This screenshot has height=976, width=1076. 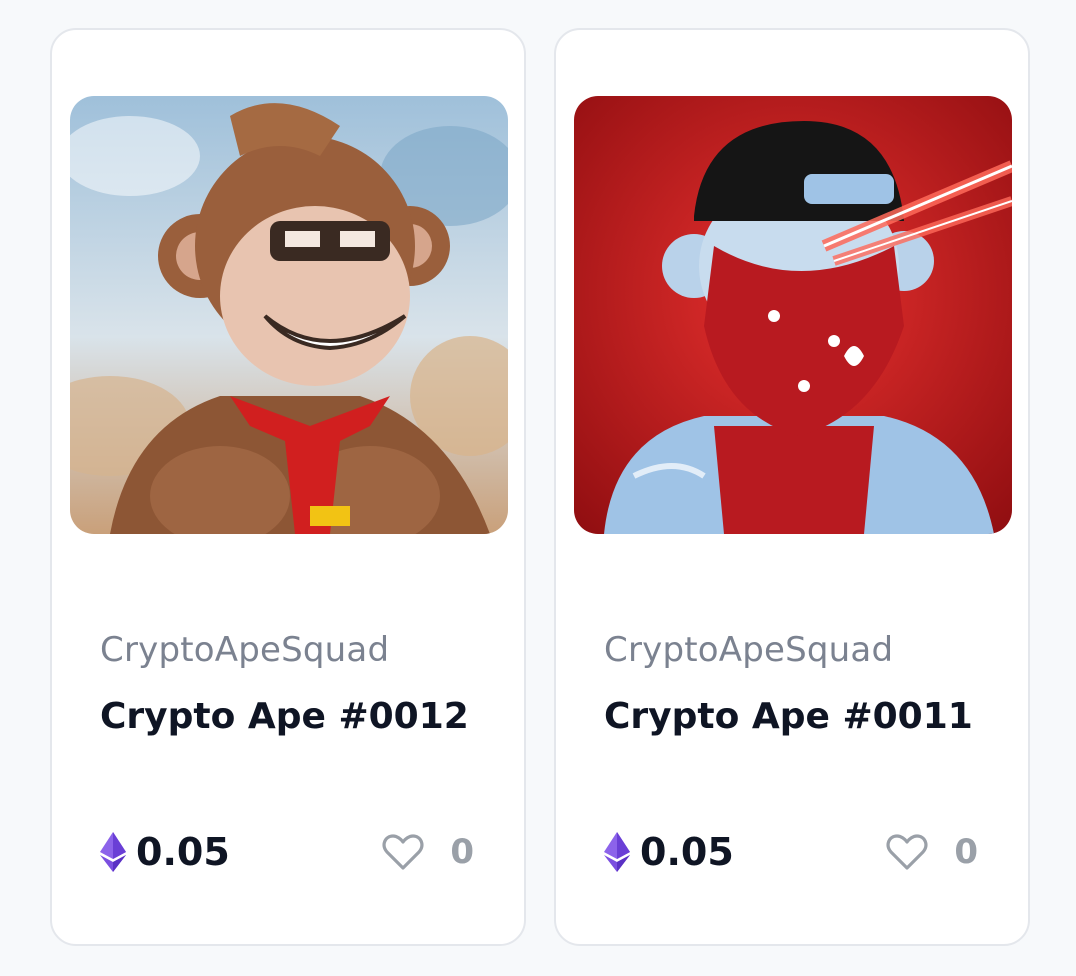 What do you see at coordinates (284, 716) in the screenshot?
I see `nft-title: Crypto Ape #0012` at bounding box center [284, 716].